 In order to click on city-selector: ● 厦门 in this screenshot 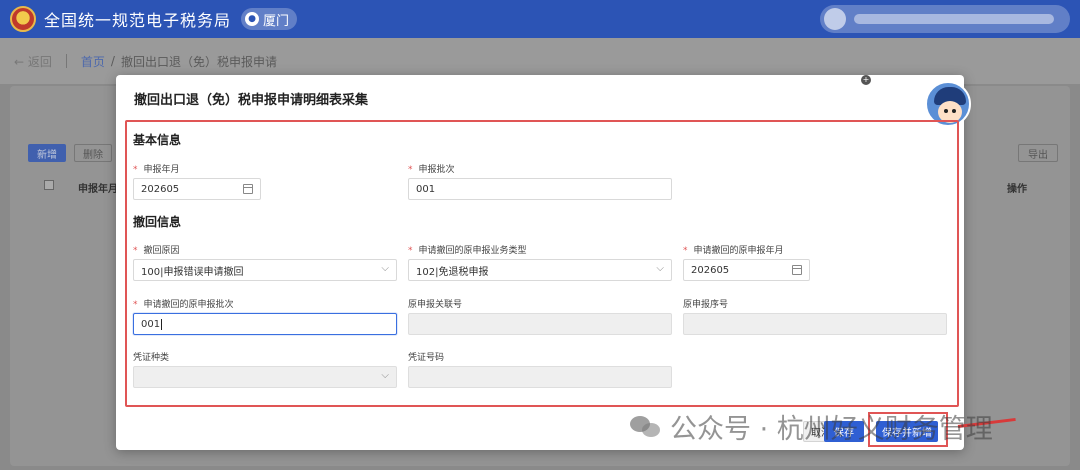, I will do `click(269, 19)`.